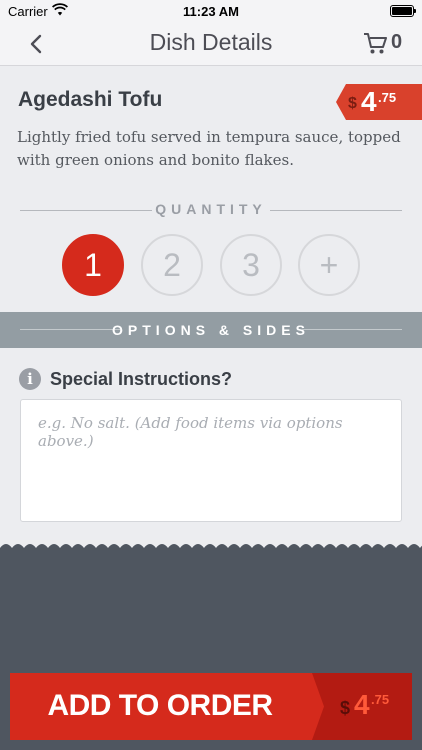  What do you see at coordinates (141, 379) in the screenshot?
I see `instructions-title: Special Instructions?` at bounding box center [141, 379].